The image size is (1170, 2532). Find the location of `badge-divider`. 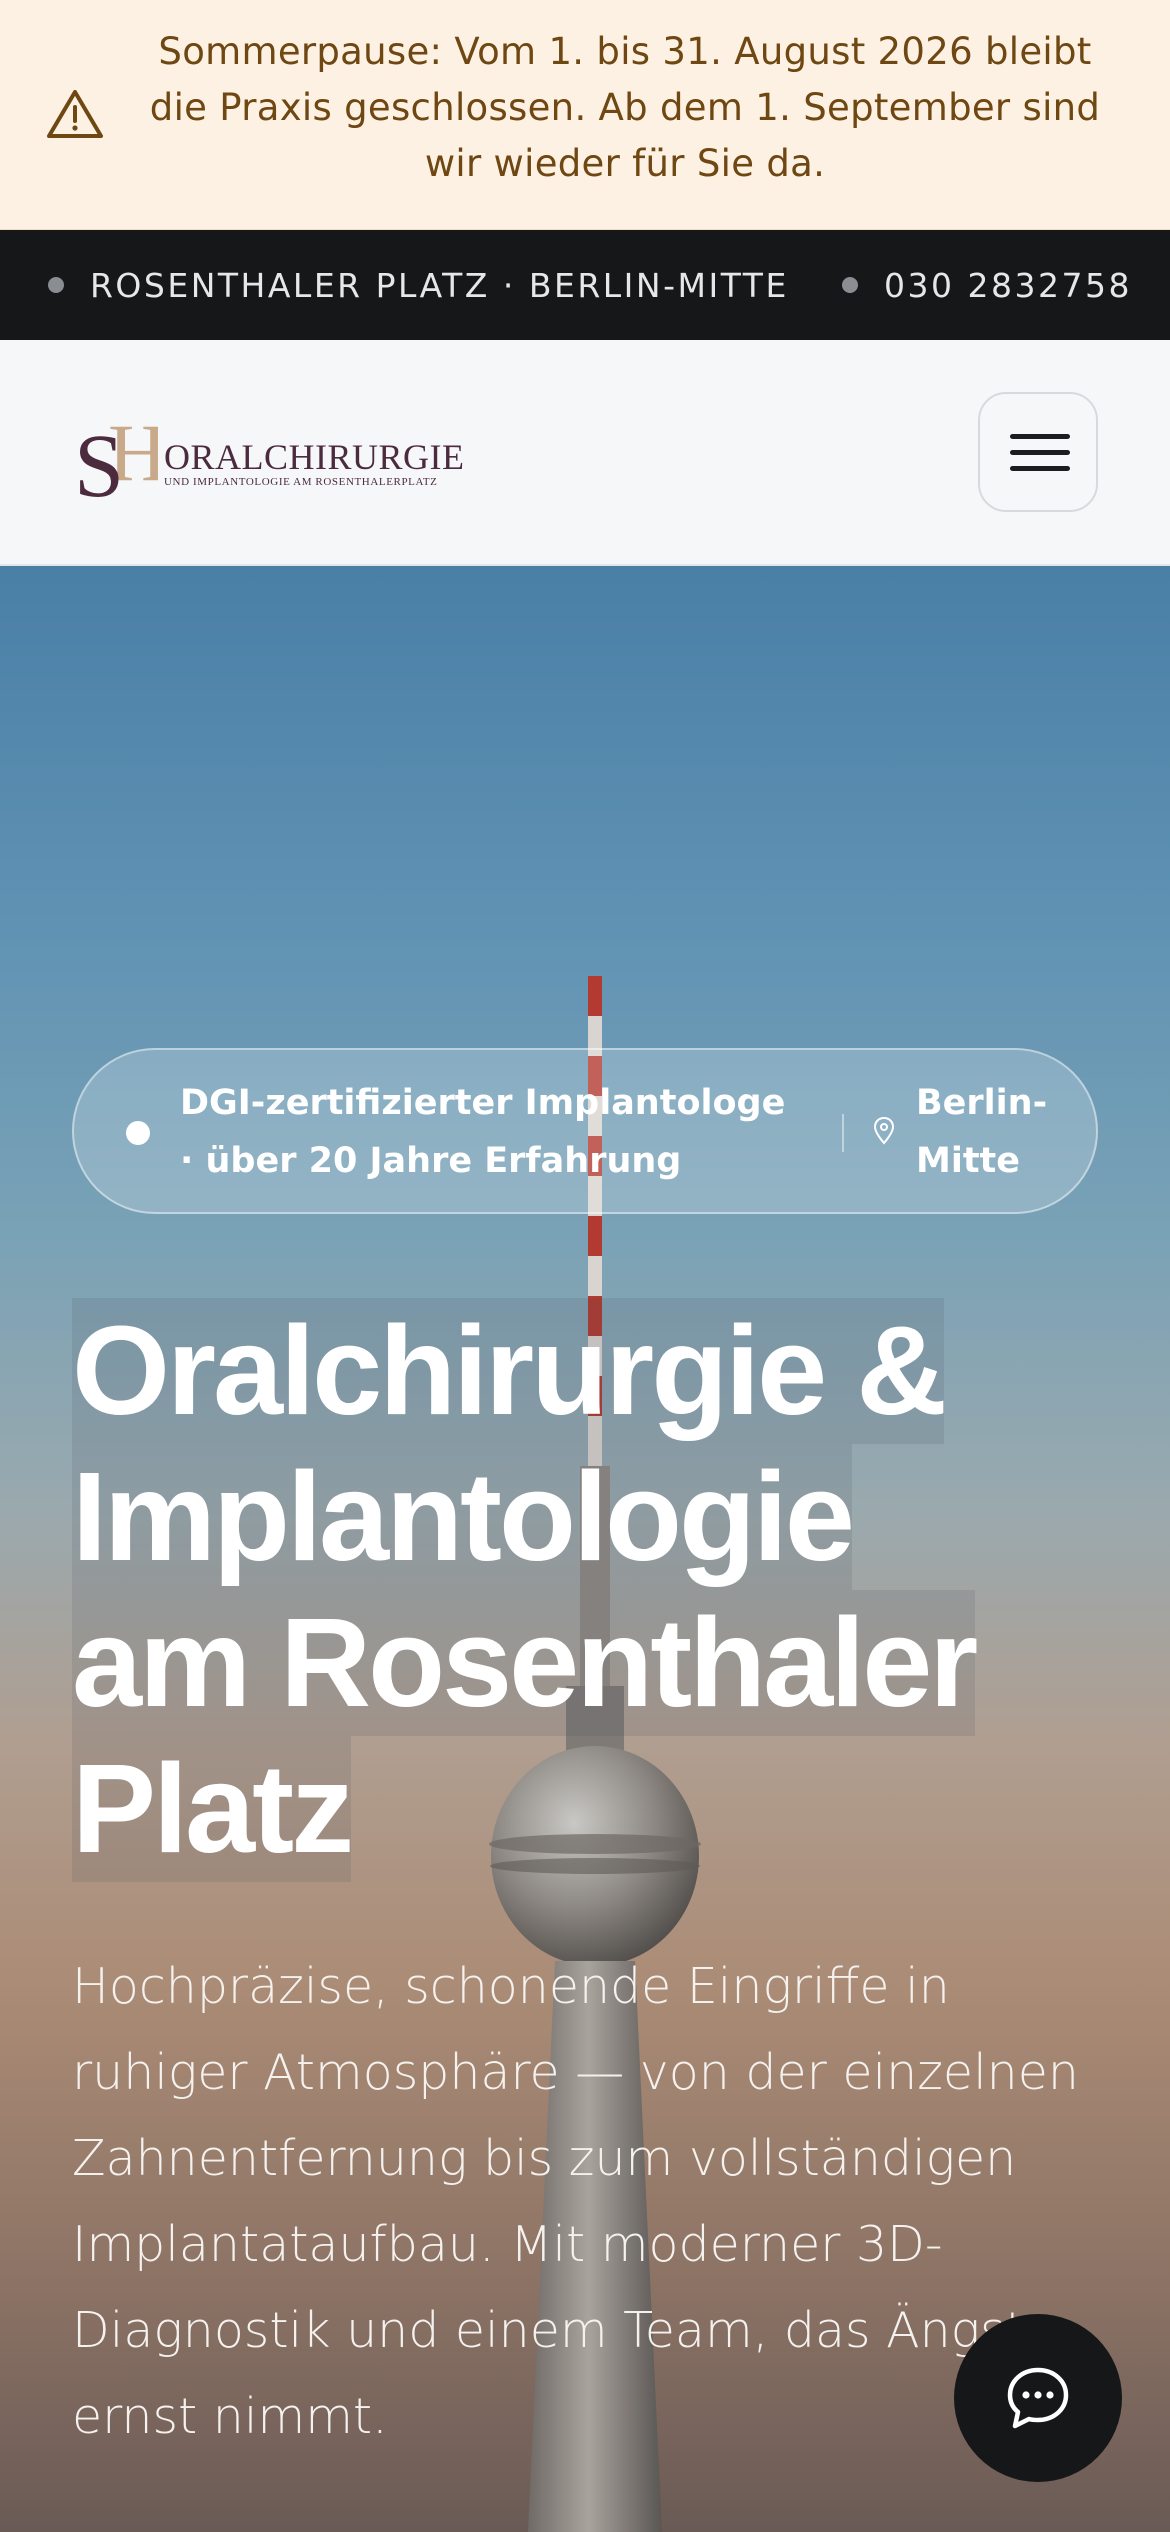

badge-divider is located at coordinates (843, 1133).